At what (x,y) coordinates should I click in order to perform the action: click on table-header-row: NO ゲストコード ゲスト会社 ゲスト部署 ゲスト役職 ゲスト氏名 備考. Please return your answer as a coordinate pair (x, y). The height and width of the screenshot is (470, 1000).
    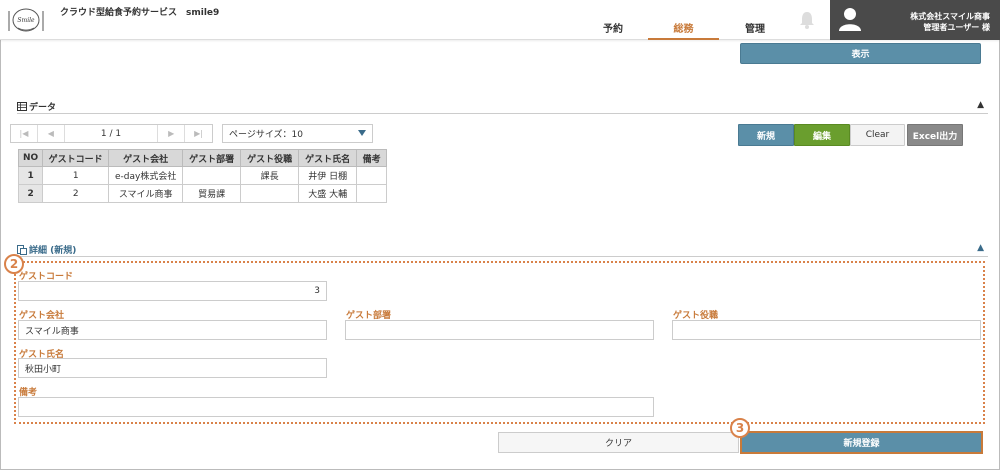
    Looking at the image, I should click on (202, 158).